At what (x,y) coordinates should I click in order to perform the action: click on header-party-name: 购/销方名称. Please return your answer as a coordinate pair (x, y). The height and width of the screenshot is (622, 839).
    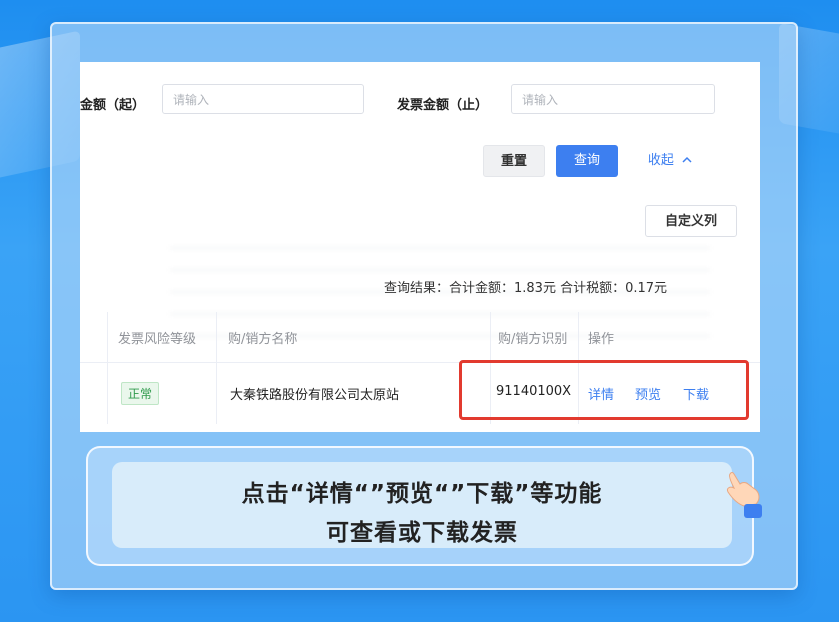
    Looking at the image, I should click on (263, 339).